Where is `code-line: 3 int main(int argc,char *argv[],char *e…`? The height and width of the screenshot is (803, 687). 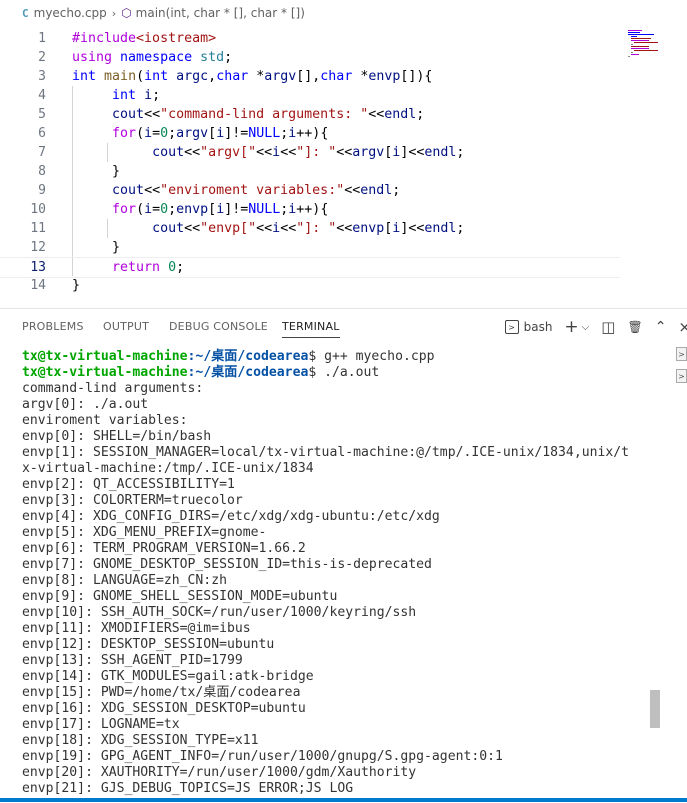 code-line: 3 int main(int argc,char *argv[],char *e… is located at coordinates (310, 76).